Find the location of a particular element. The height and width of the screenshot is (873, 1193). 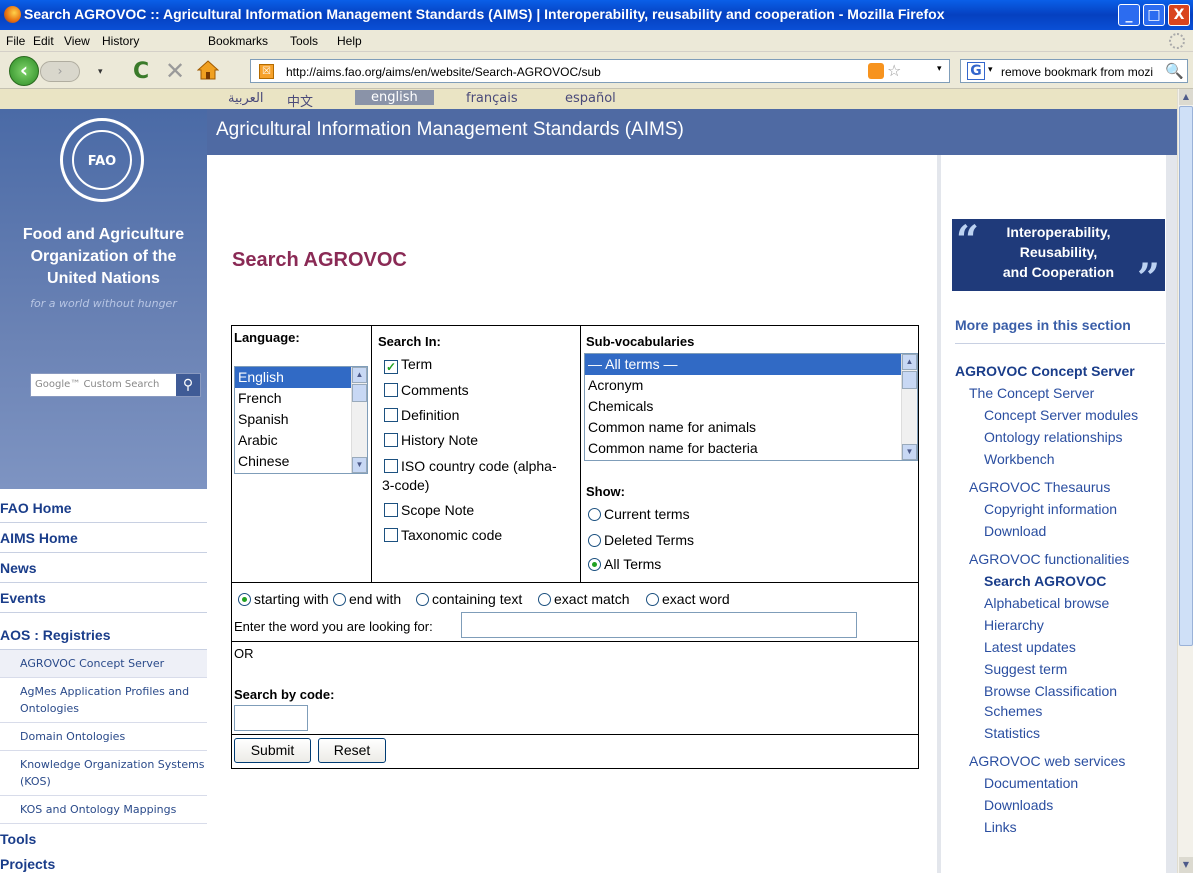

engine-dropdown-icon: ▾ is located at coordinates (990, 70).